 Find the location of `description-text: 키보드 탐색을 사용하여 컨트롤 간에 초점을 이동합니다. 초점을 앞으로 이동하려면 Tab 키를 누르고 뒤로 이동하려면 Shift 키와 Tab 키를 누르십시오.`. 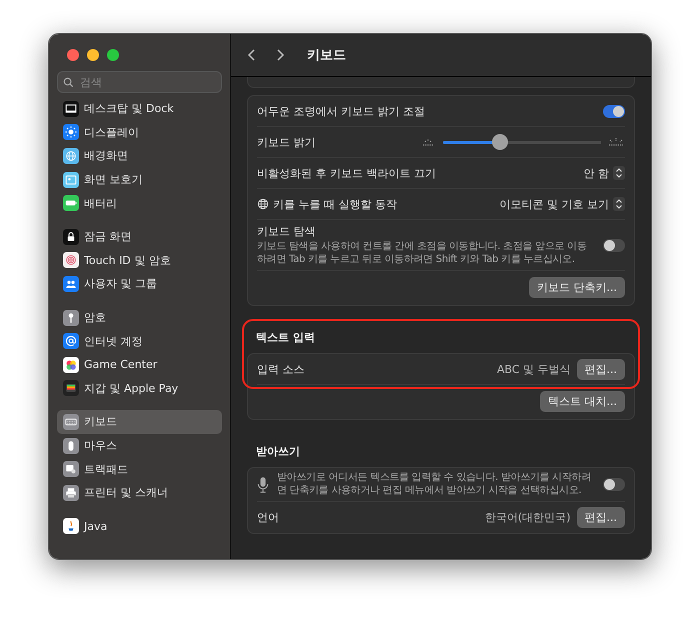

description-text: 키보드 탐색을 사용하여 컨트롤 간에 초점을 이동합니다. 초점을 앞으로 이동하려면 Tab 키를 누르고 뒤로 이동하려면 Shift 키와 Tab 키를 누르십시오. is located at coordinates (422, 253).